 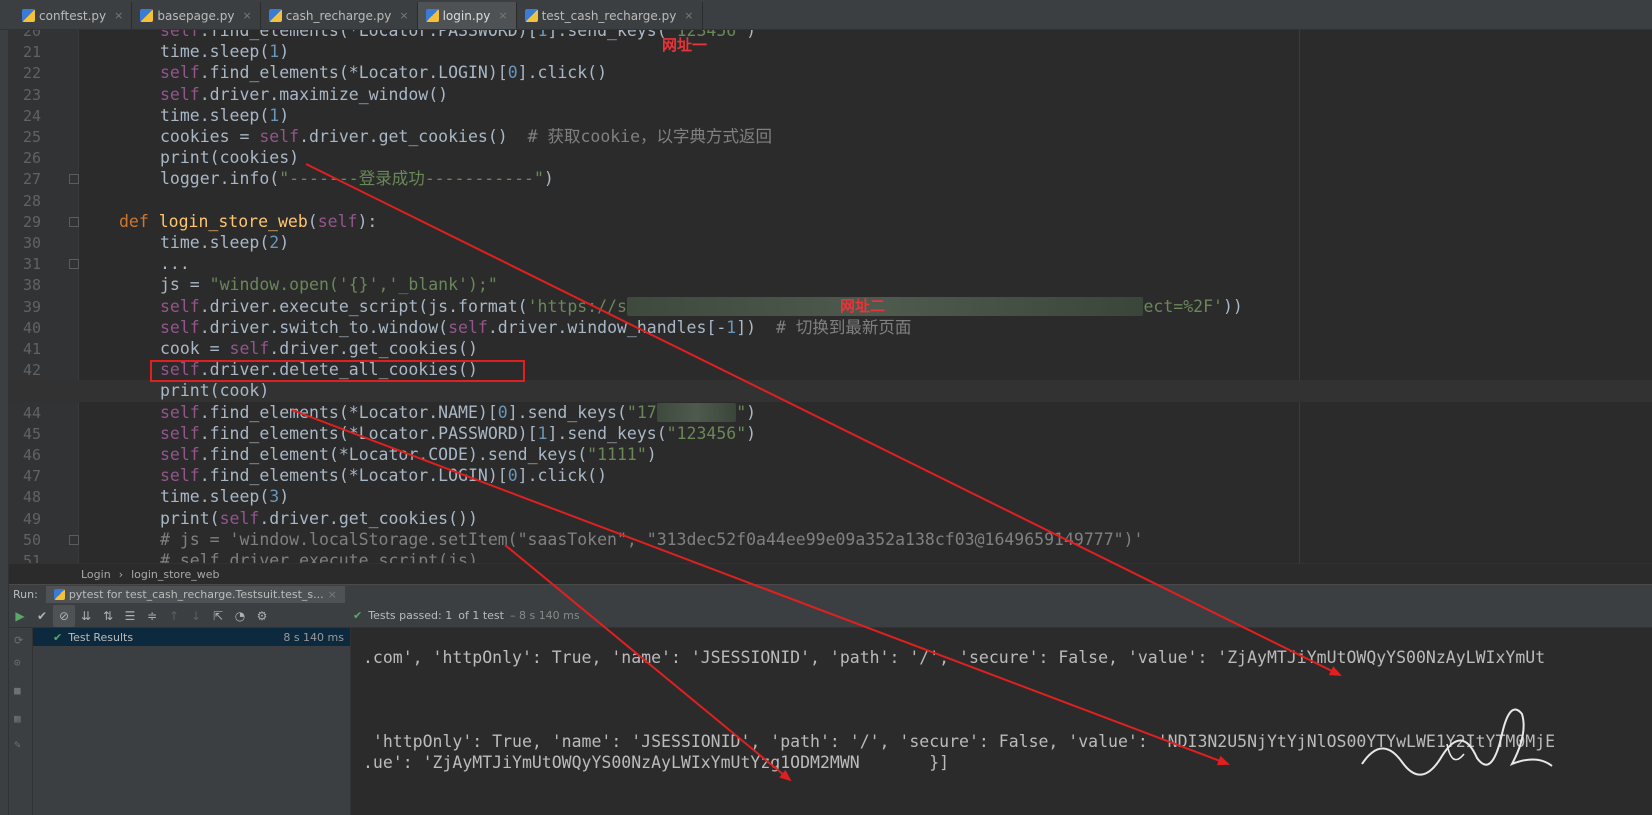 I want to click on code-line: js = "window.open('{}','_blank');", so click(x=830, y=285).